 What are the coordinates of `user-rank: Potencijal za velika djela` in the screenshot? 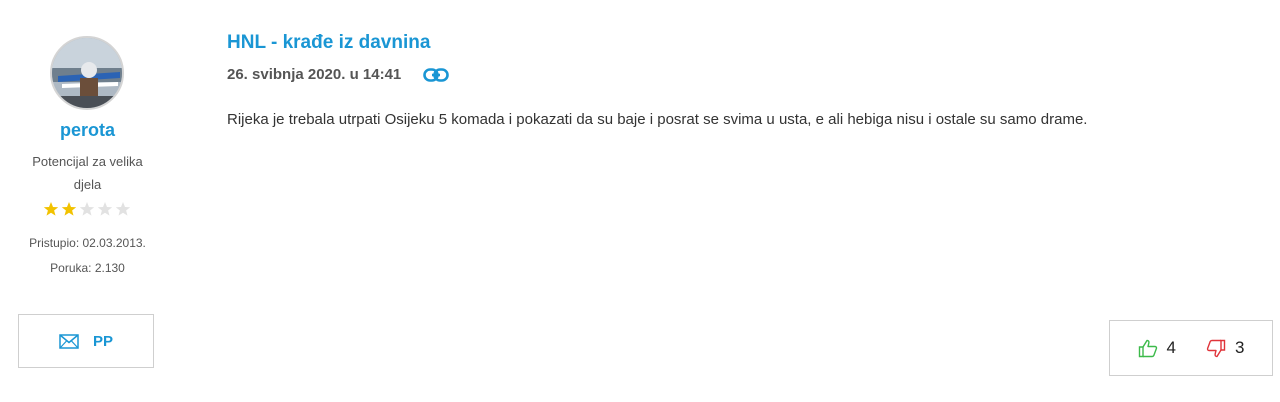 It's located at (87, 173).